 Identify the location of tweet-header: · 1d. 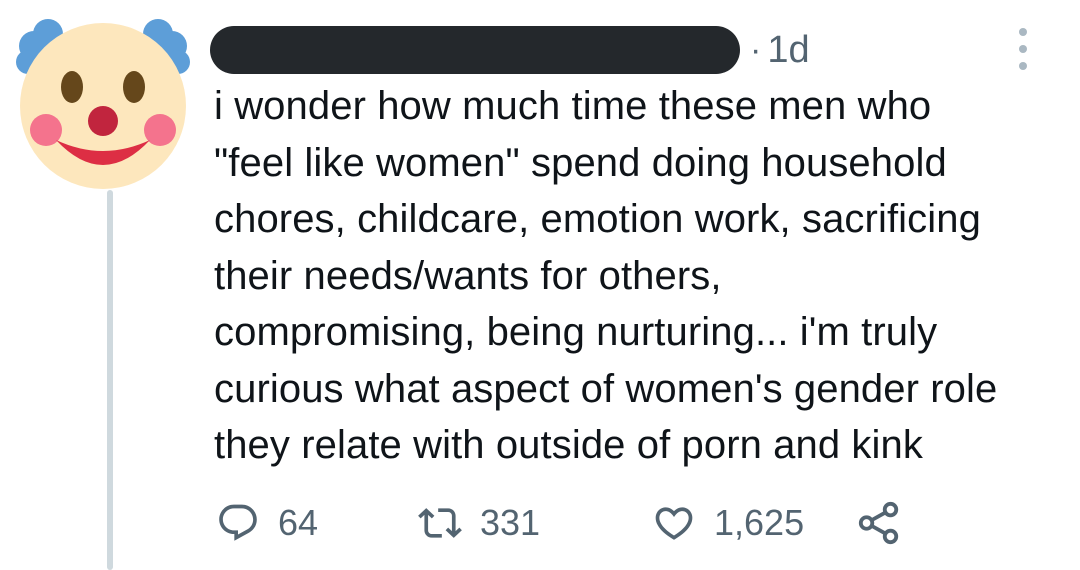
(510, 50).